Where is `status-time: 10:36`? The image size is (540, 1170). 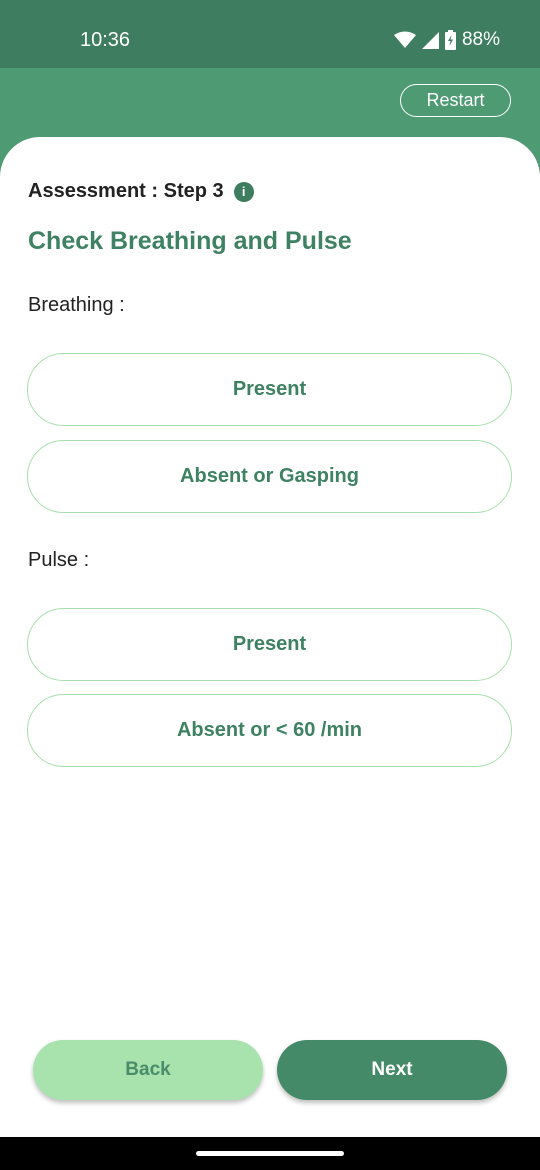 status-time: 10:36 is located at coordinates (105, 40).